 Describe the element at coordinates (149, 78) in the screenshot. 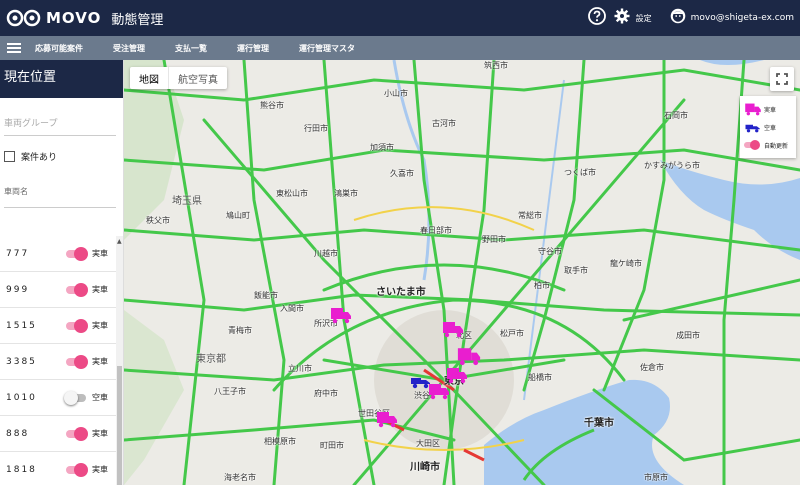

I see `map-type-map-button: 地図` at that location.